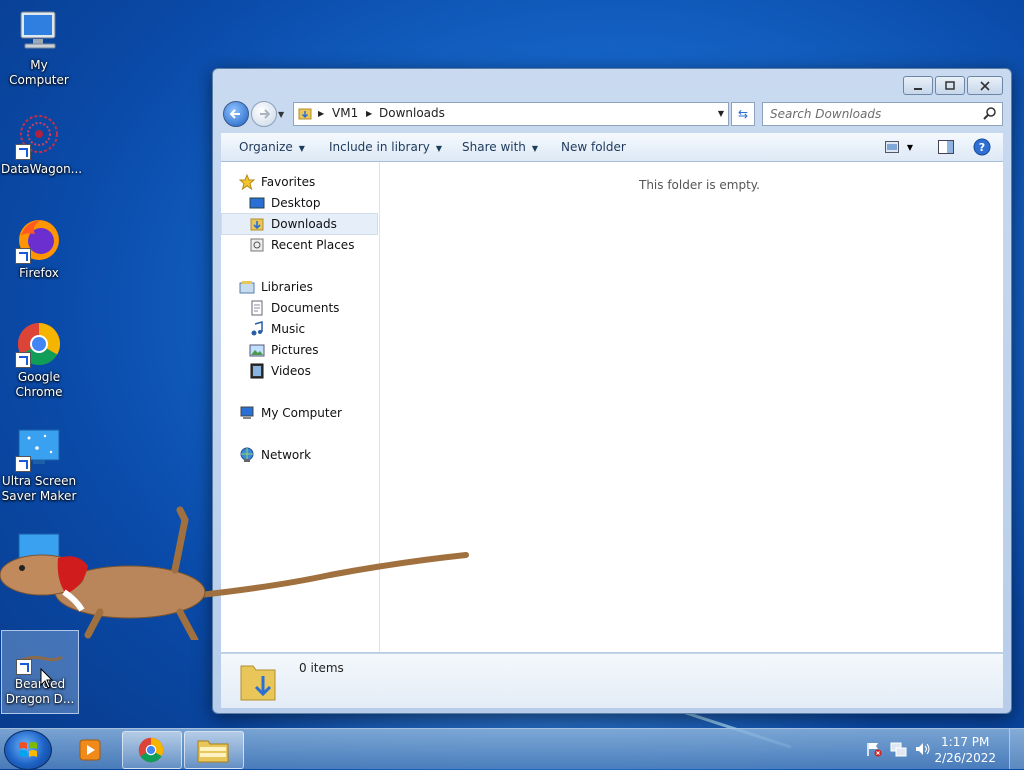 This screenshot has height=770, width=1024. I want to click on media-player-icon, so click(90, 750).